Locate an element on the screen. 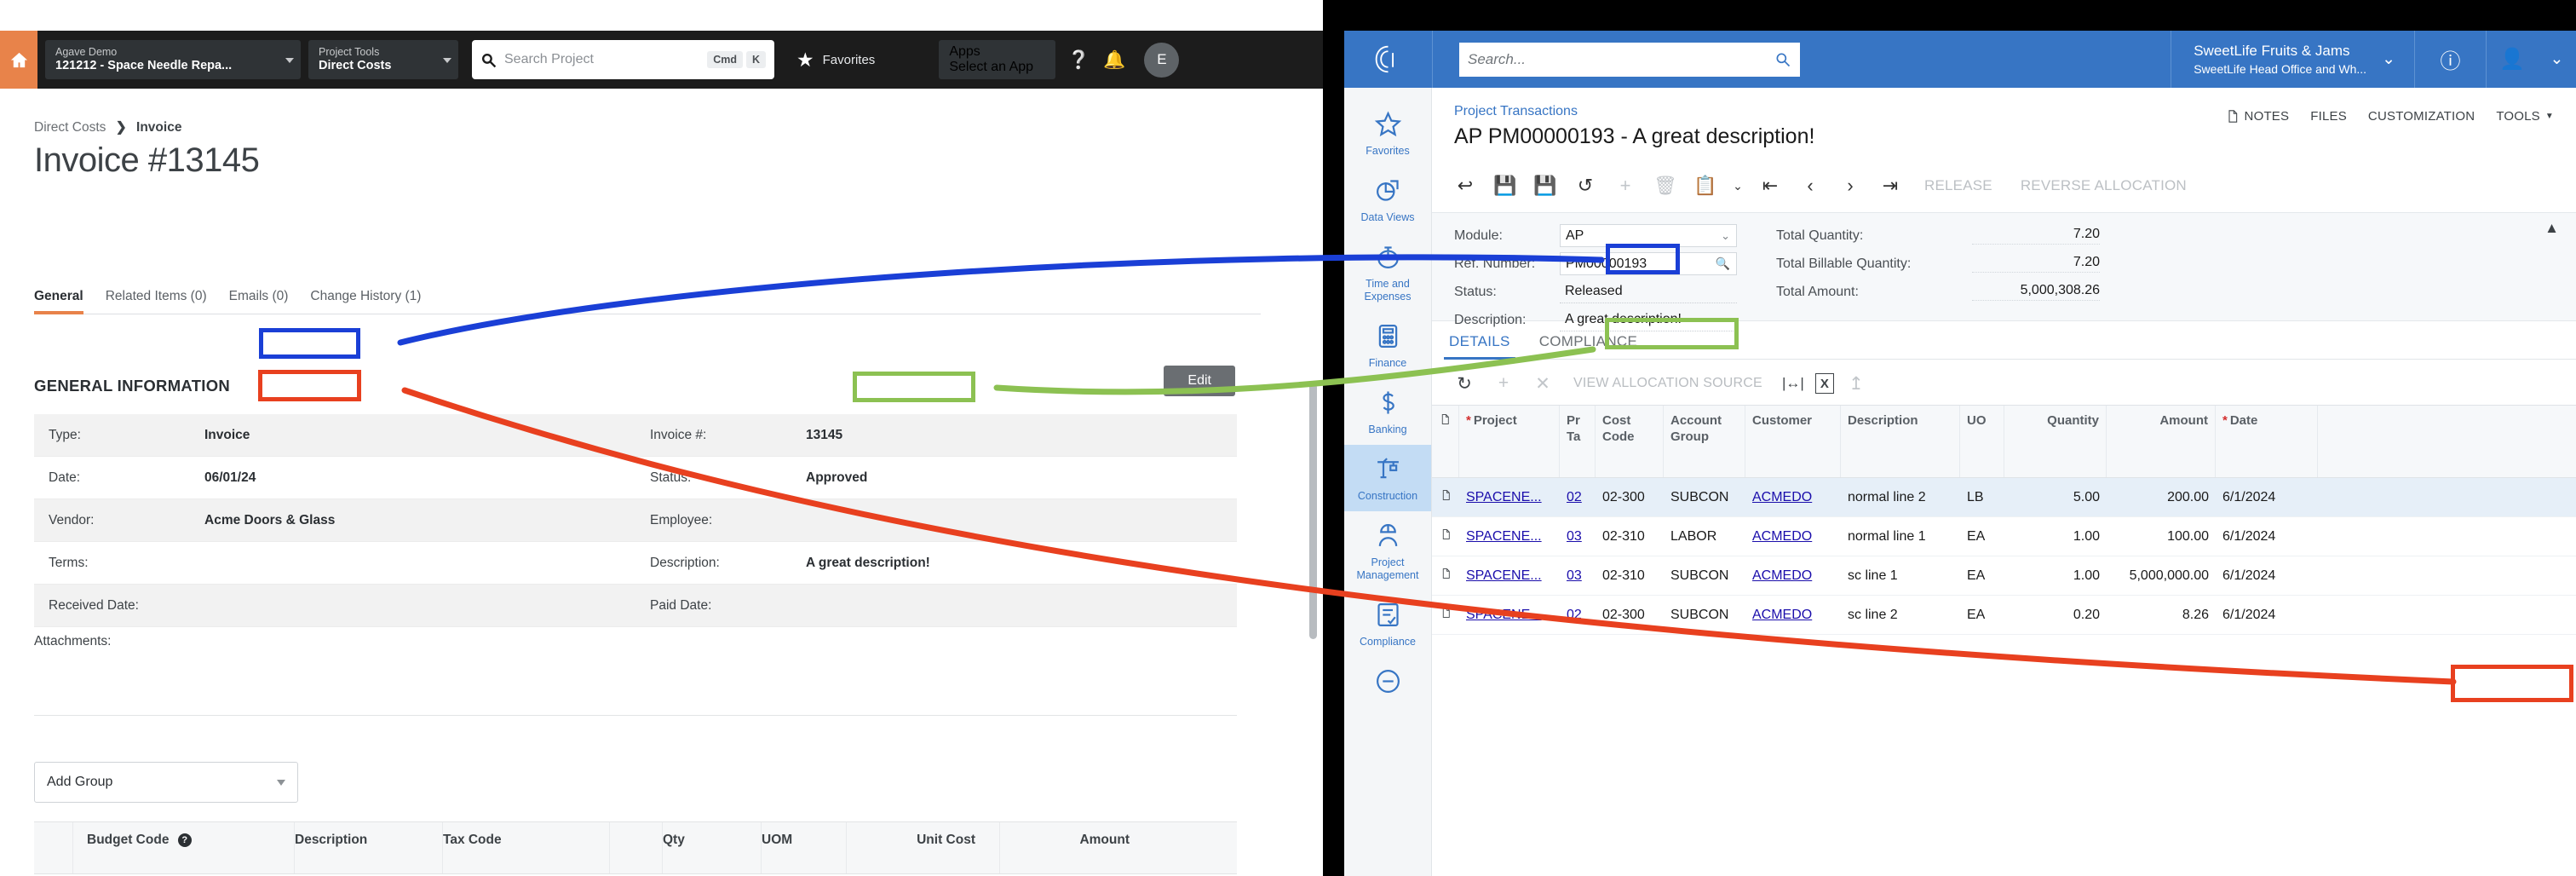 This screenshot has height=876, width=2576. clipboard-chevron-icon: ⌄ is located at coordinates (1738, 186).